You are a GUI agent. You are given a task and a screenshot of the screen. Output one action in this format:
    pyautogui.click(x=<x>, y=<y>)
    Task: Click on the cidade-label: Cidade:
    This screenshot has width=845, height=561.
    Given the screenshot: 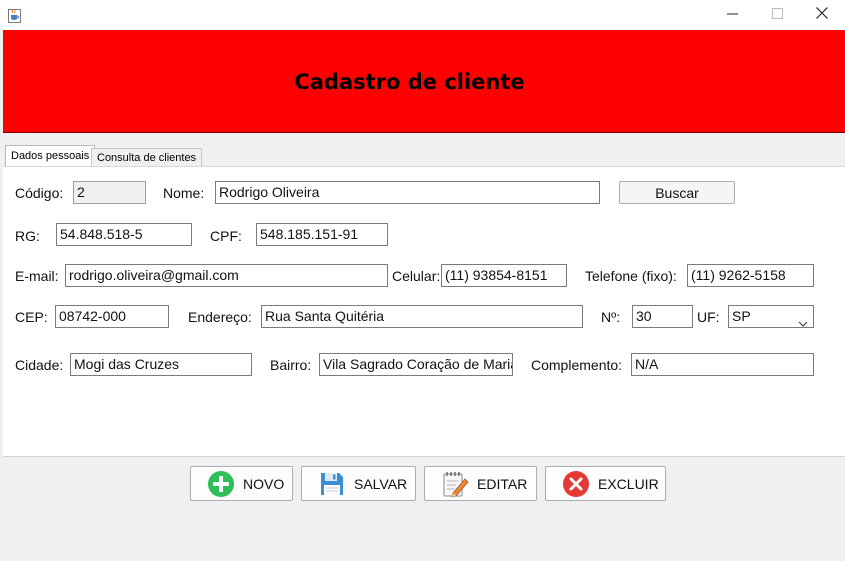 What is the action you would take?
    pyautogui.click(x=39, y=365)
    